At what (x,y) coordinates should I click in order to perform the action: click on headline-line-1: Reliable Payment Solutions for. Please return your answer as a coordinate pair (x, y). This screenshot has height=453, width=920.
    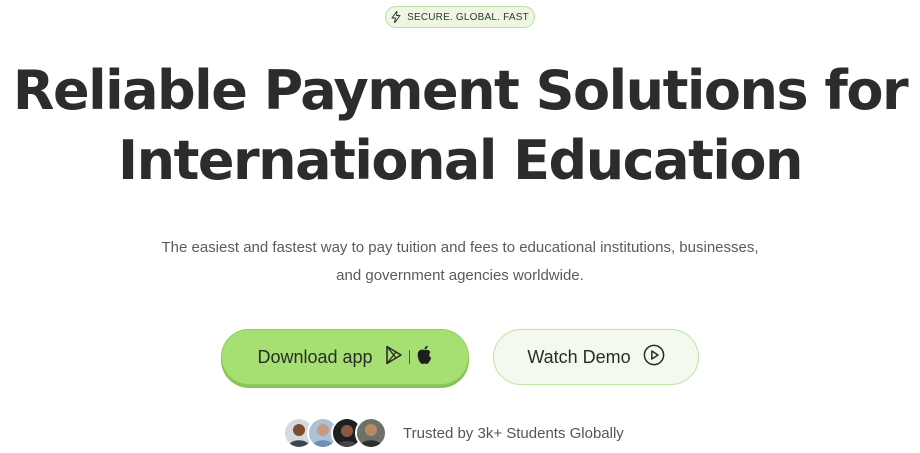
    Looking at the image, I should click on (460, 90).